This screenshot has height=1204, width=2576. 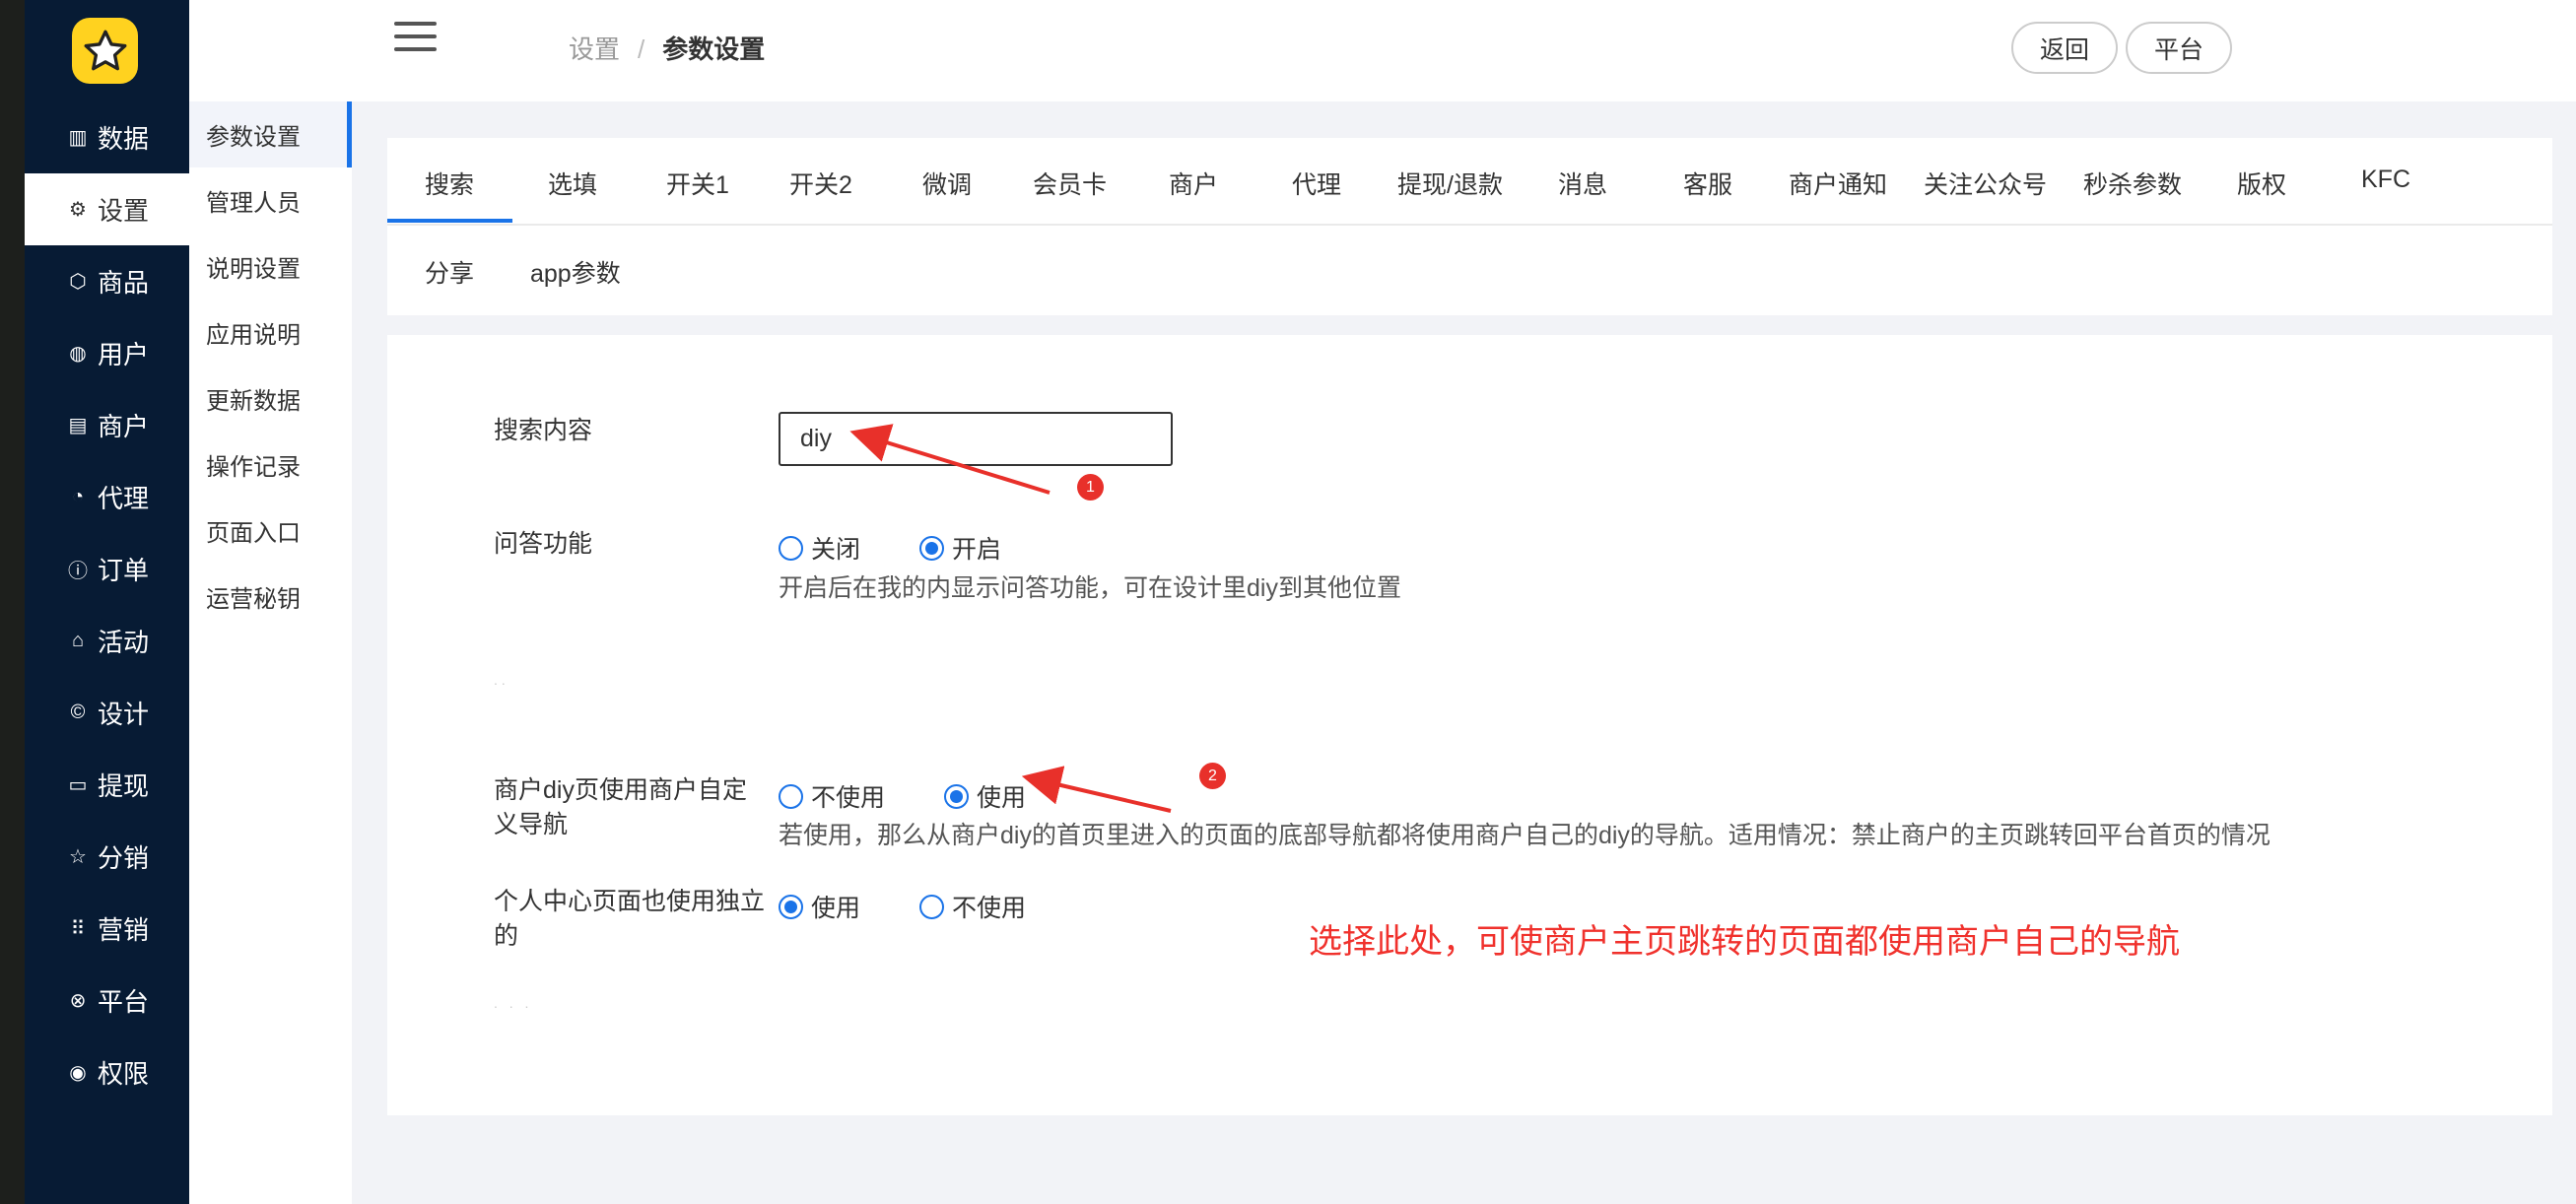 I want to click on sidebar-item-label: 提现, so click(x=124, y=786).